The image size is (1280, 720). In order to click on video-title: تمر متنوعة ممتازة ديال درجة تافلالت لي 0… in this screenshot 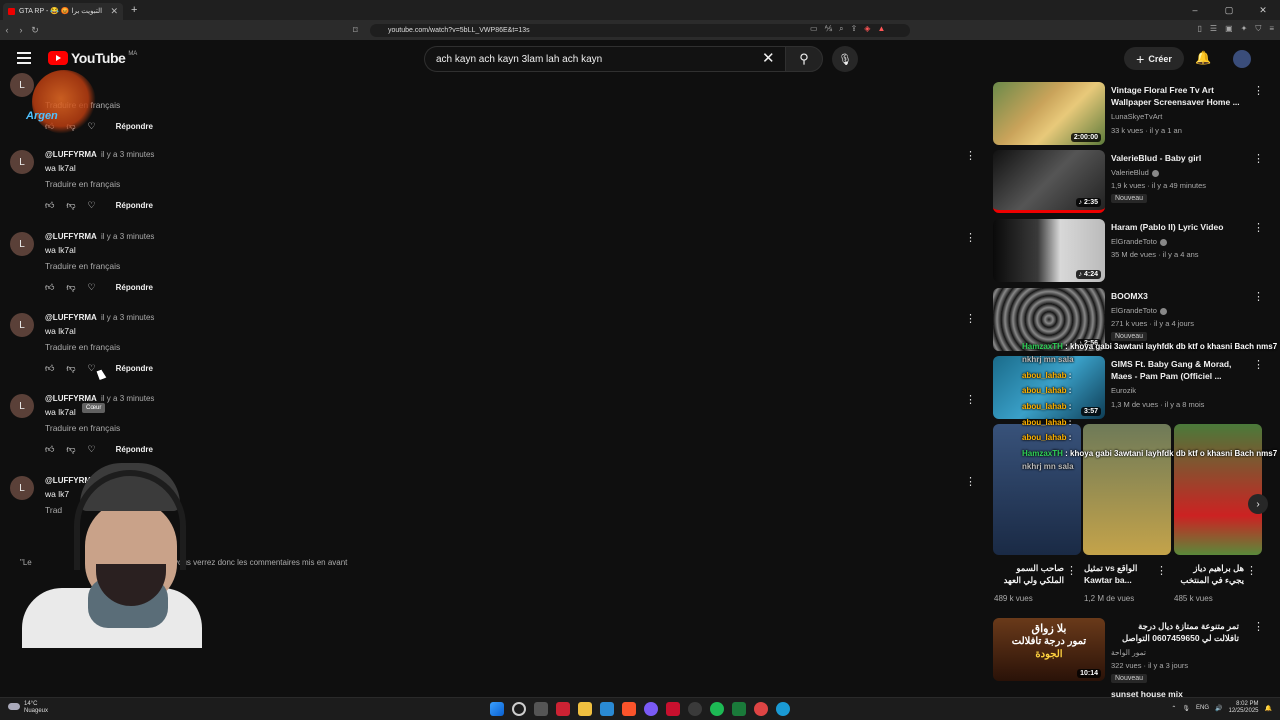, I will do `click(1175, 632)`.